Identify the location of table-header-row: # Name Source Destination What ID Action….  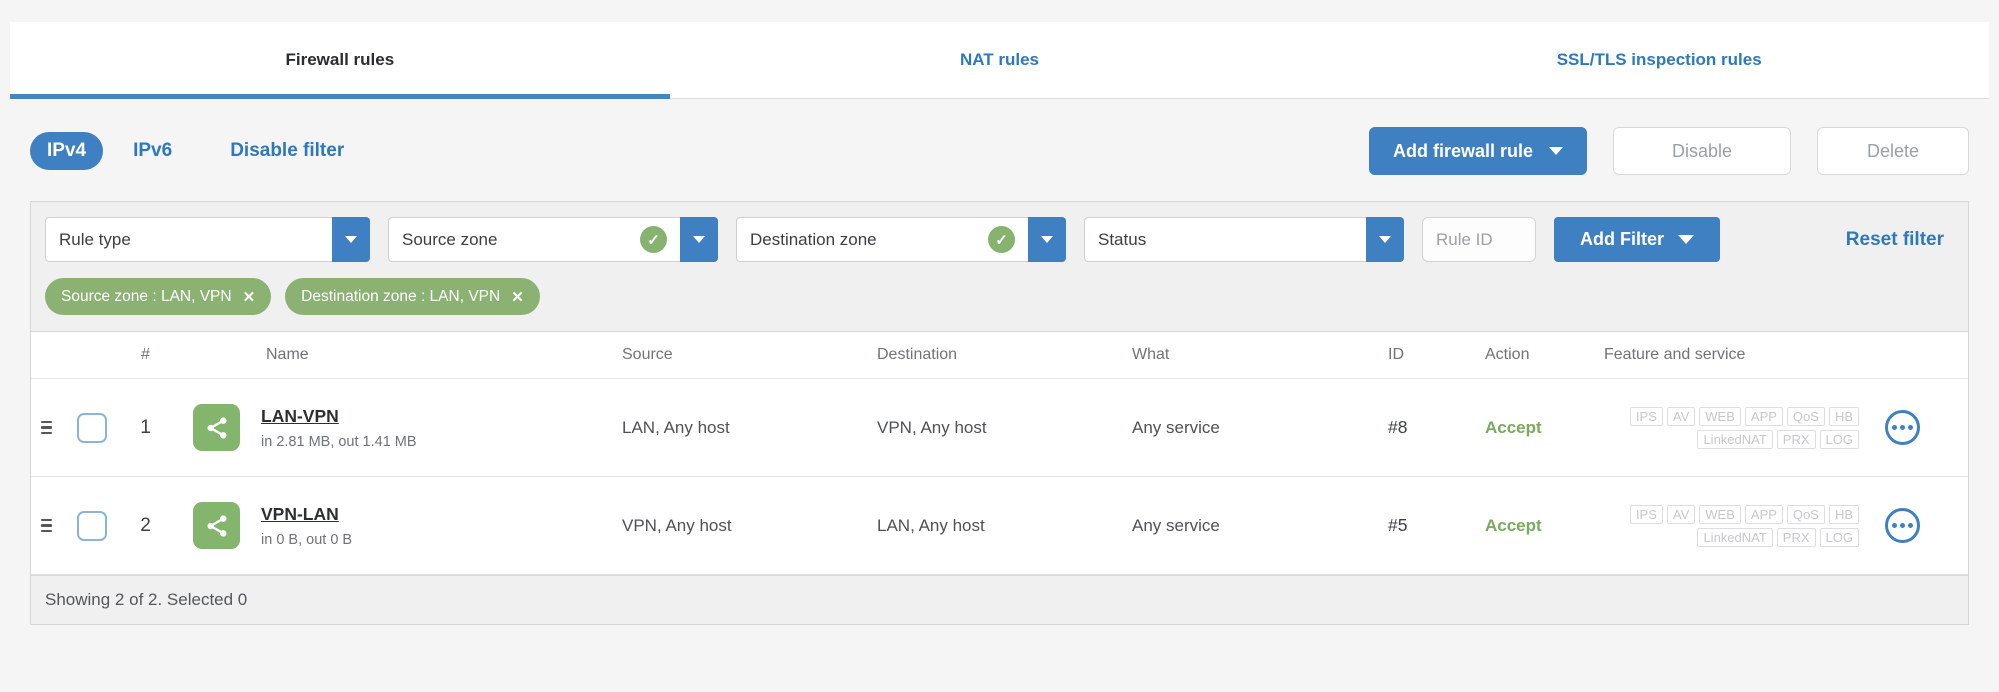
(999, 355).